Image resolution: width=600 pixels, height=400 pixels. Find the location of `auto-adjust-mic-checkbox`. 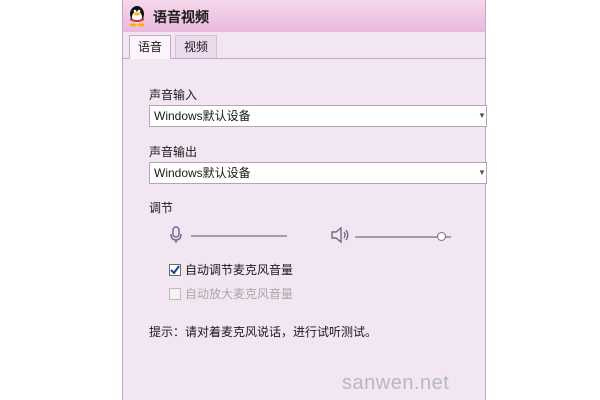

auto-adjust-mic-checkbox is located at coordinates (175, 270).